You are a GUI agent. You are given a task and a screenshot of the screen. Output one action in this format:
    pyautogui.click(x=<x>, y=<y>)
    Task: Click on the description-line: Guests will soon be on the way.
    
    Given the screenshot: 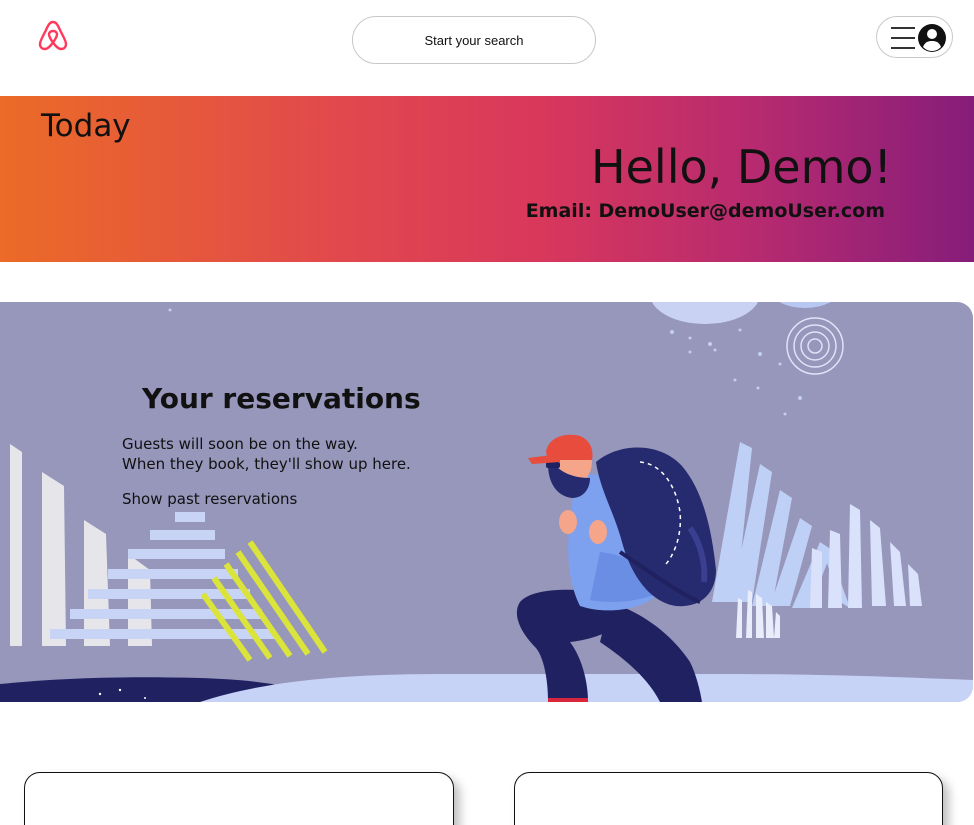 What is the action you would take?
    pyautogui.click(x=240, y=444)
    